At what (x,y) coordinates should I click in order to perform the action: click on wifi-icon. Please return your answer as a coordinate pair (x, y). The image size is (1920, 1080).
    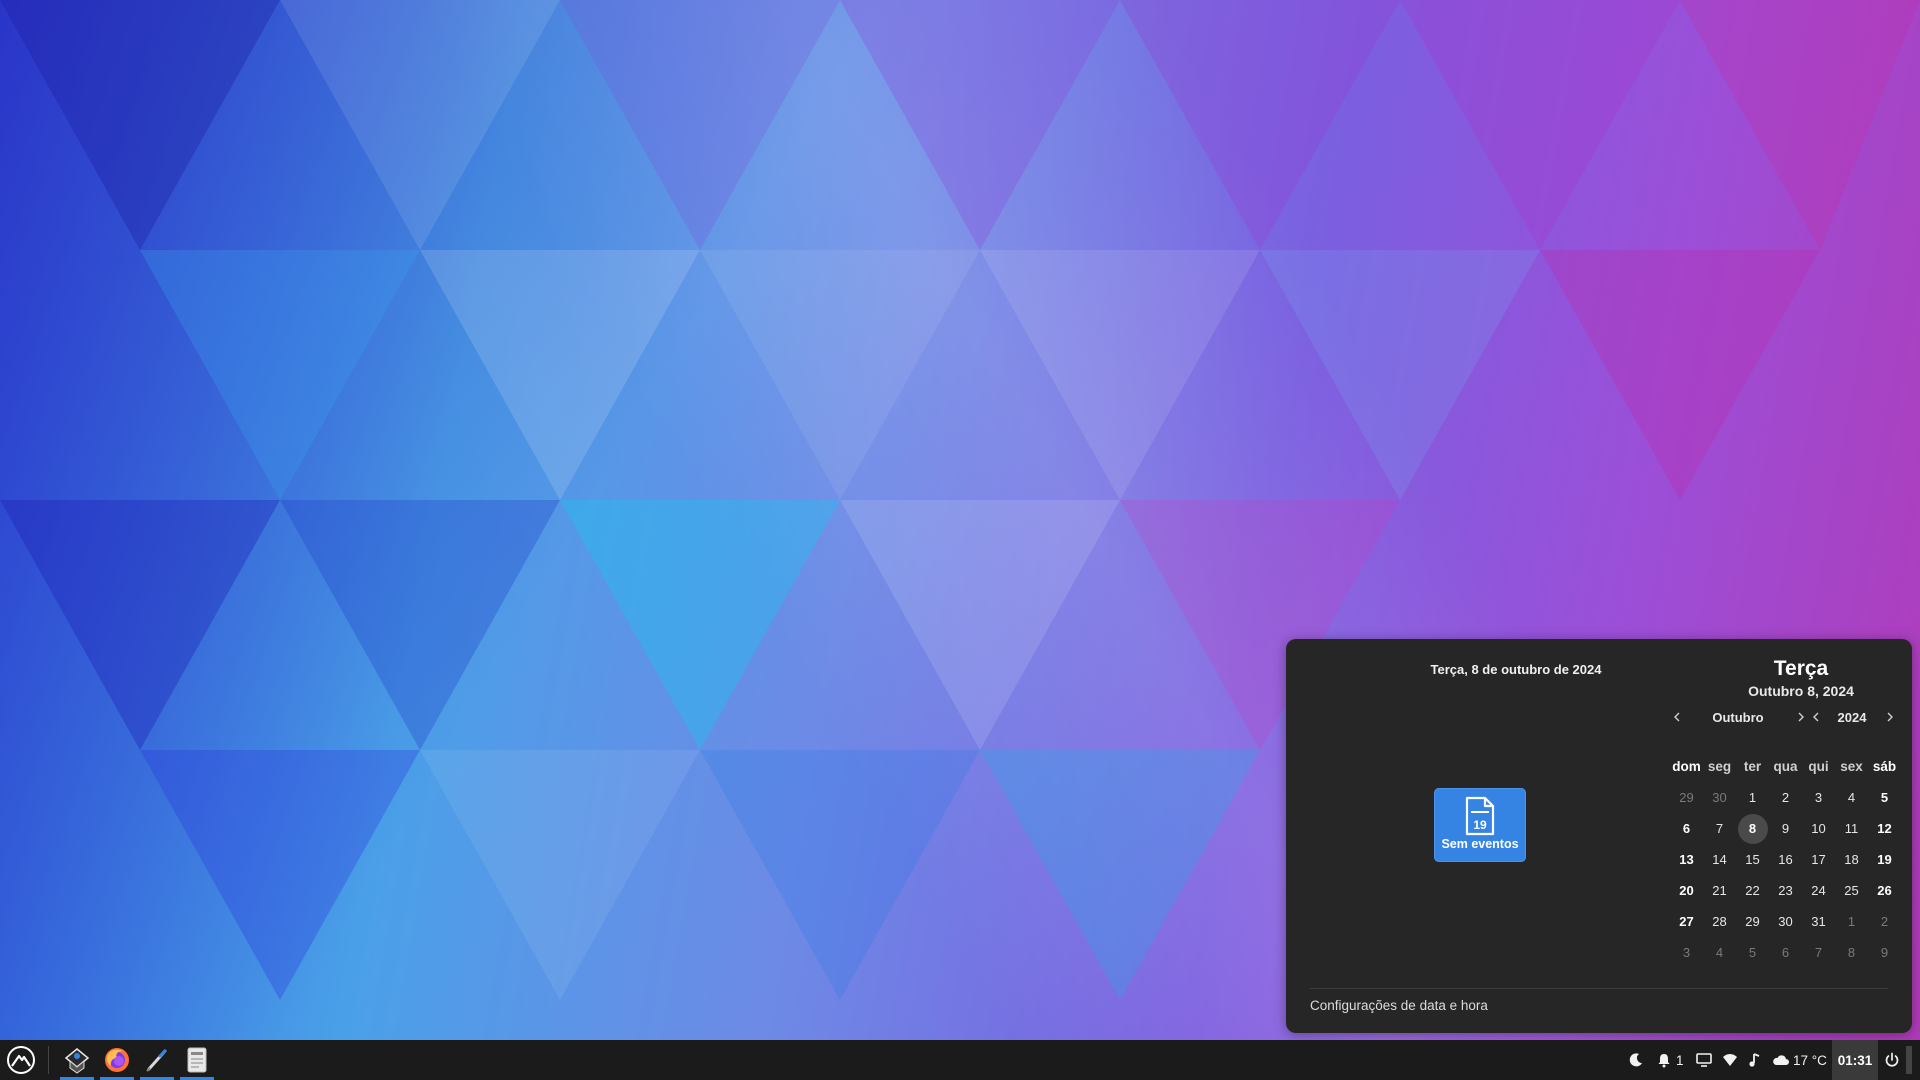
    Looking at the image, I should click on (1730, 1060).